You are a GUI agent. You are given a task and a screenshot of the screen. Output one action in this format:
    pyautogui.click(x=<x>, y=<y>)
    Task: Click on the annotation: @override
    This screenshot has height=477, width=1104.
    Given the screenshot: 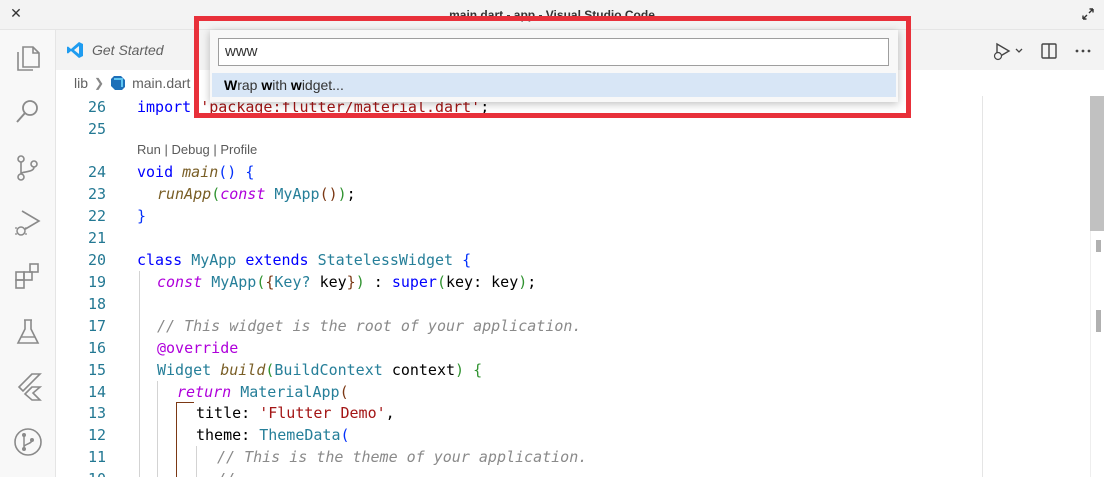 What is the action you would take?
    pyautogui.click(x=198, y=348)
    